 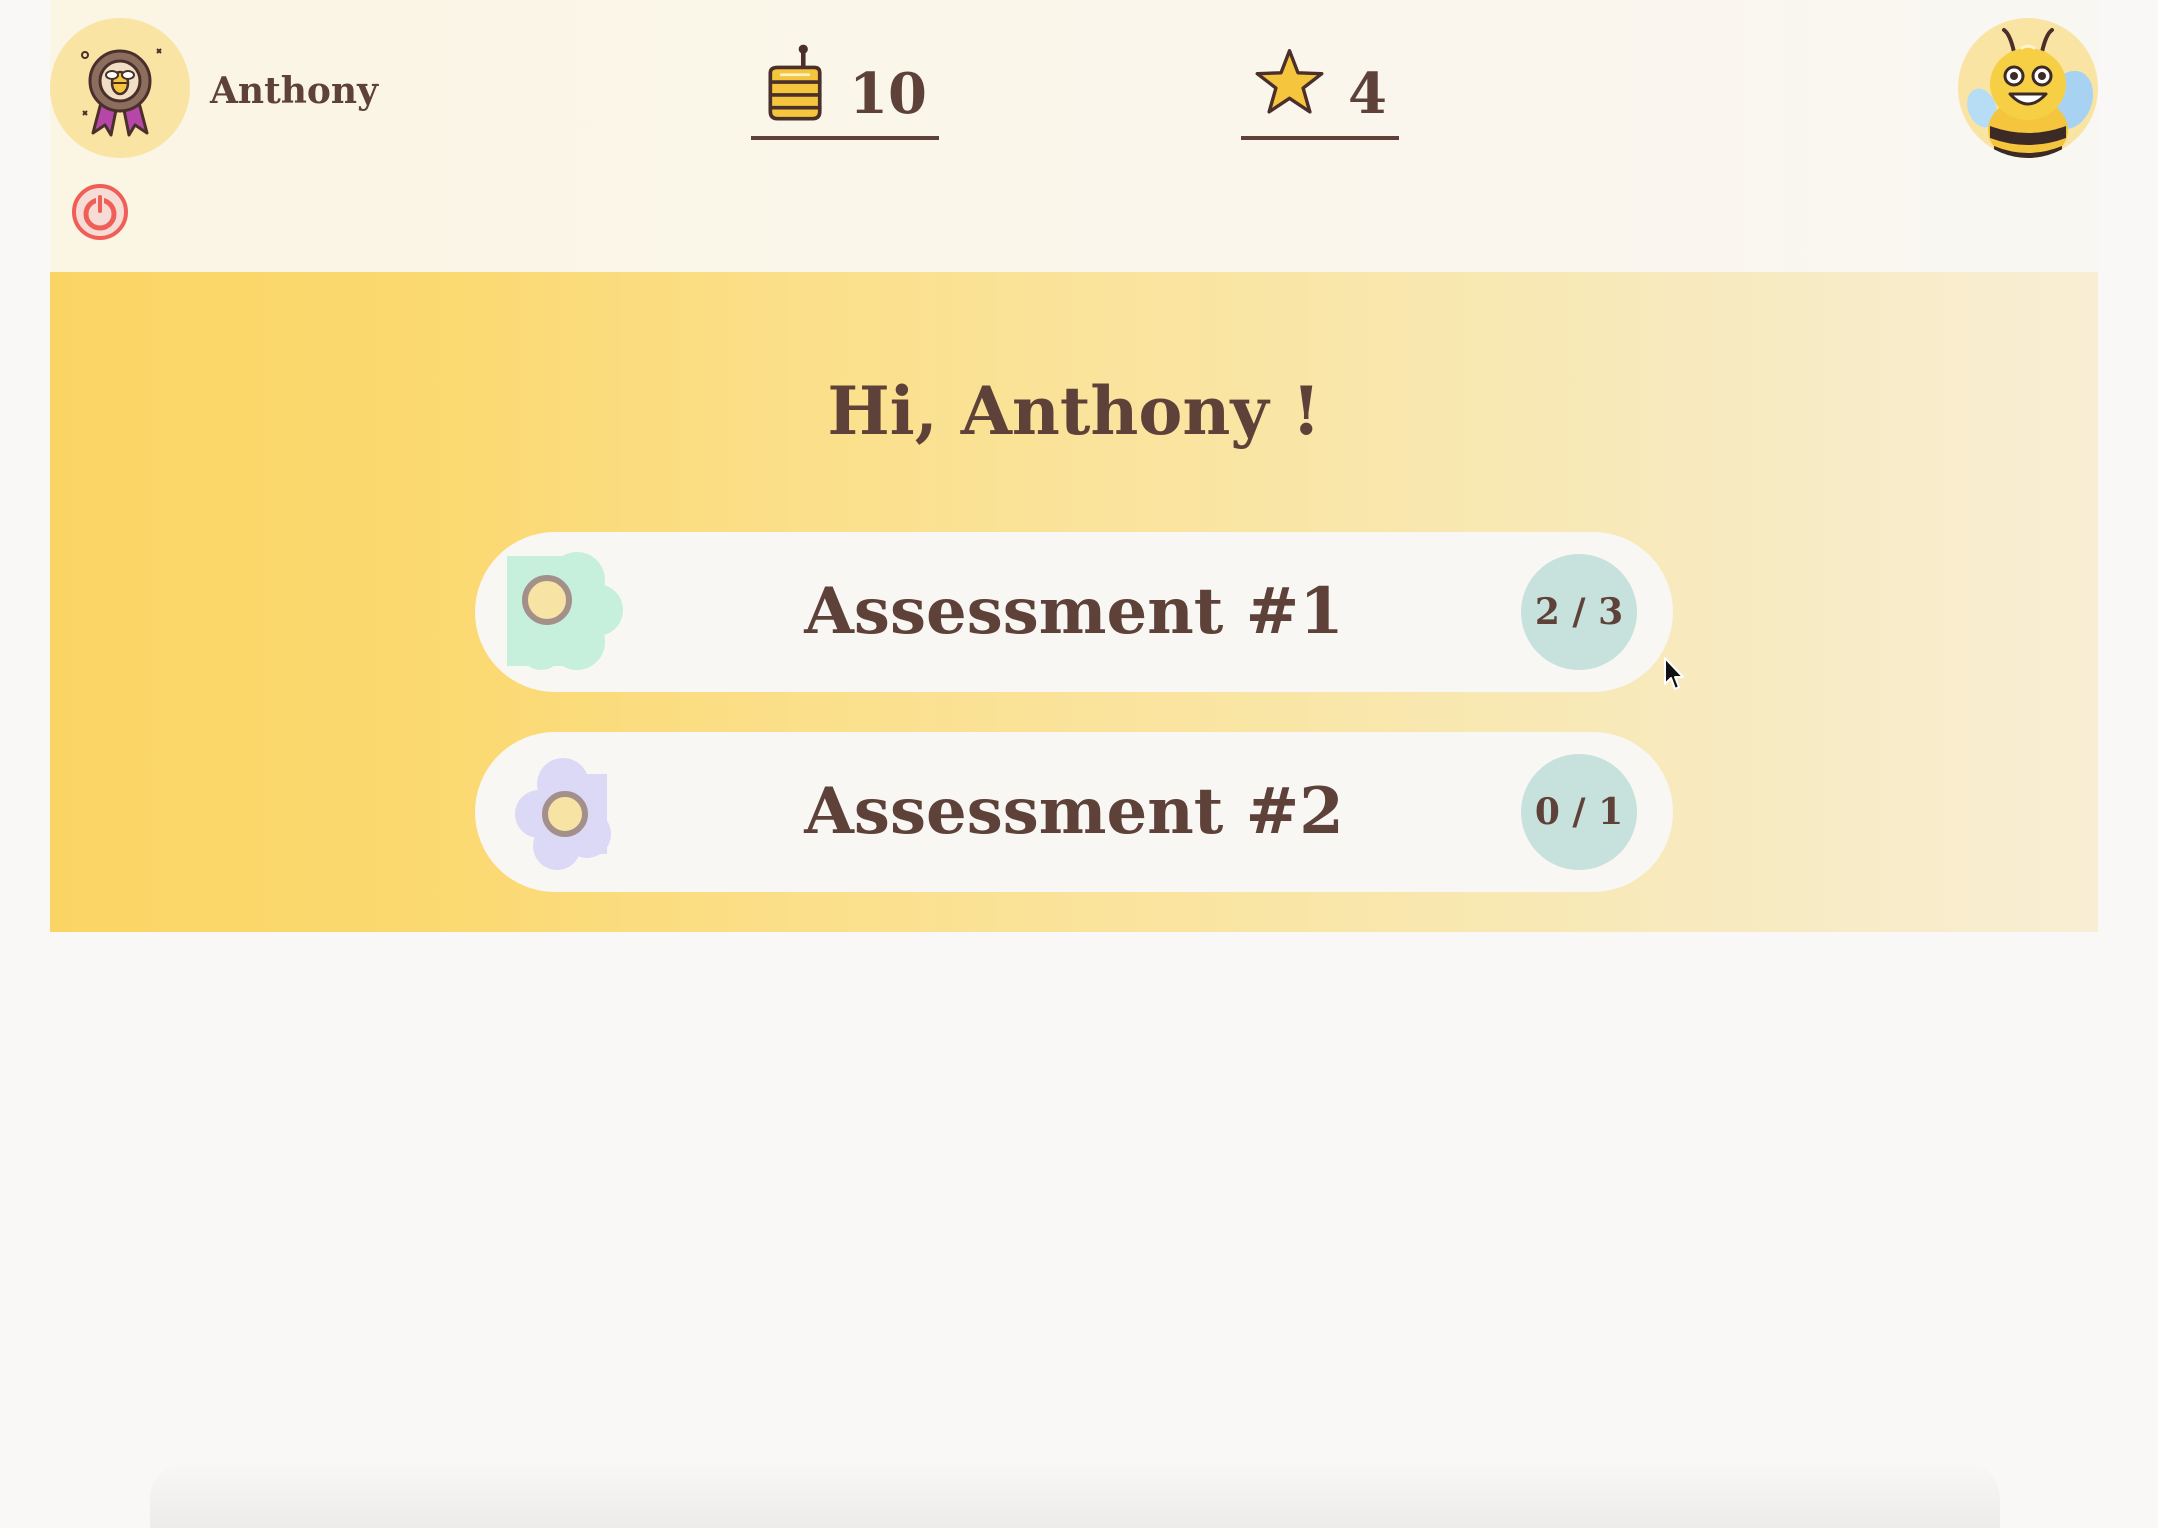 I want to click on star-counter: 4, so click(x=1320, y=85).